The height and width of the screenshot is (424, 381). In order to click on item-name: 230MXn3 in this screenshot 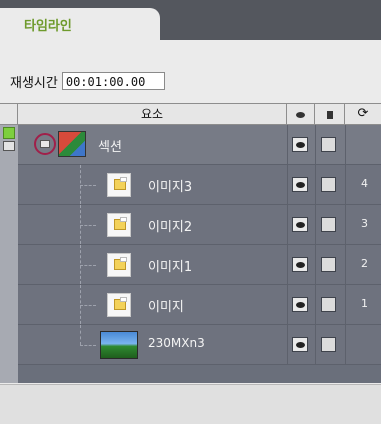, I will do `click(176, 343)`.